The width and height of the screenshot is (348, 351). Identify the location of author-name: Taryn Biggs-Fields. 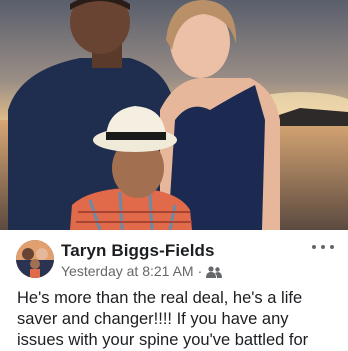
(138, 251).